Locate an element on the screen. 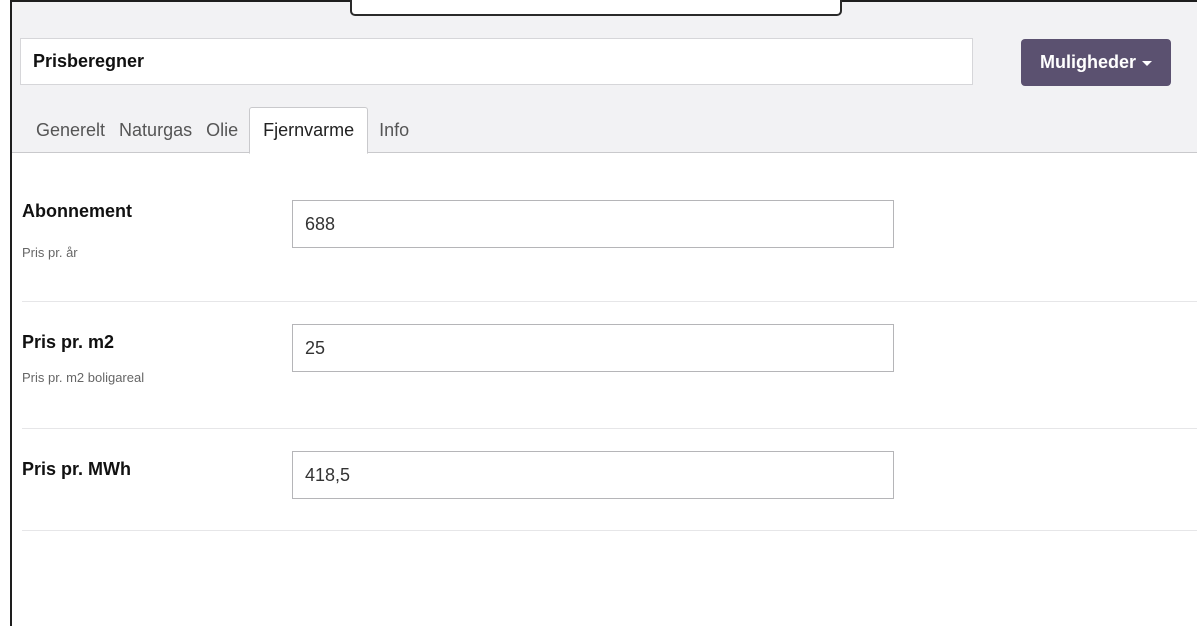 The height and width of the screenshot is (626, 1197). field-sublabel: Pris pr. m2 boligareal is located at coordinates (83, 377).